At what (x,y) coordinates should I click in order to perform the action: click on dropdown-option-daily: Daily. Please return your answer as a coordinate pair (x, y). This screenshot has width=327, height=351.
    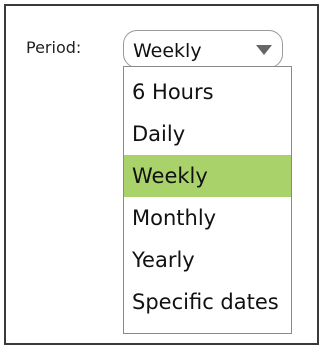
    Looking at the image, I should click on (207, 134).